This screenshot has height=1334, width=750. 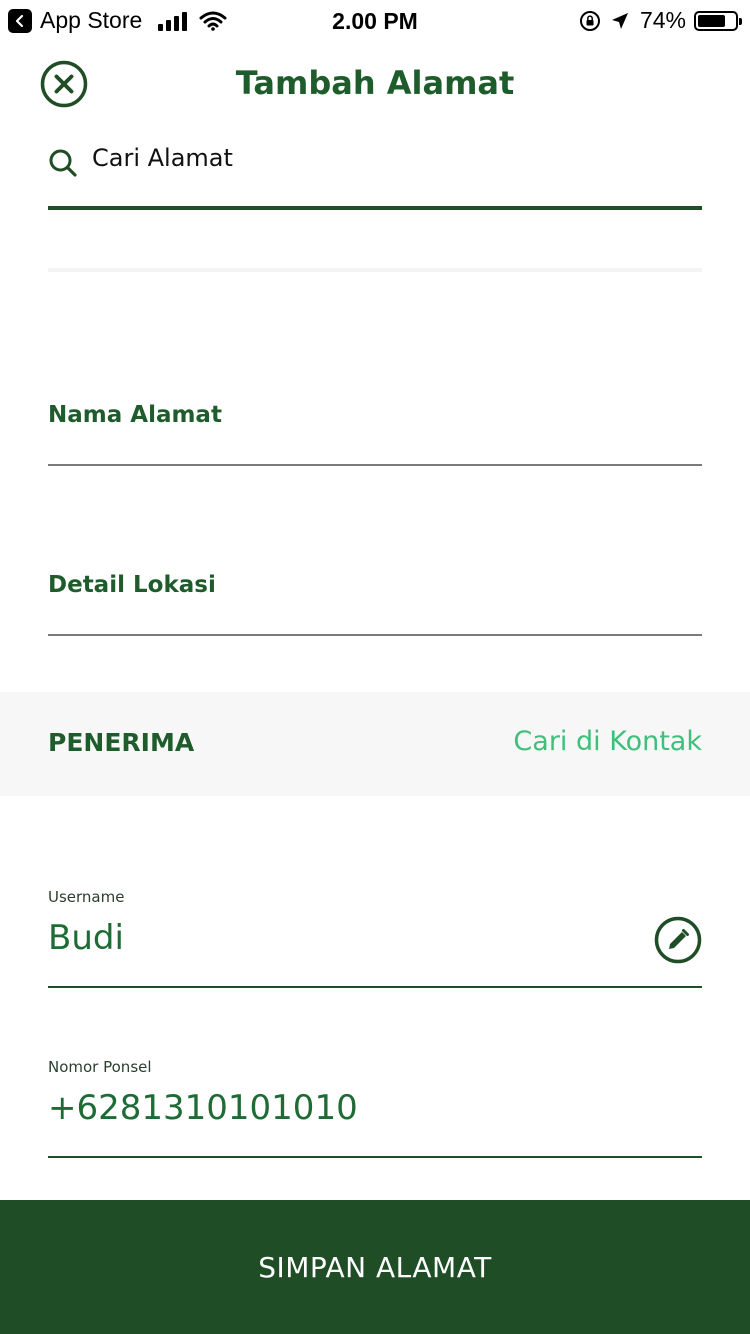 What do you see at coordinates (375, 270) in the screenshot?
I see `divider` at bounding box center [375, 270].